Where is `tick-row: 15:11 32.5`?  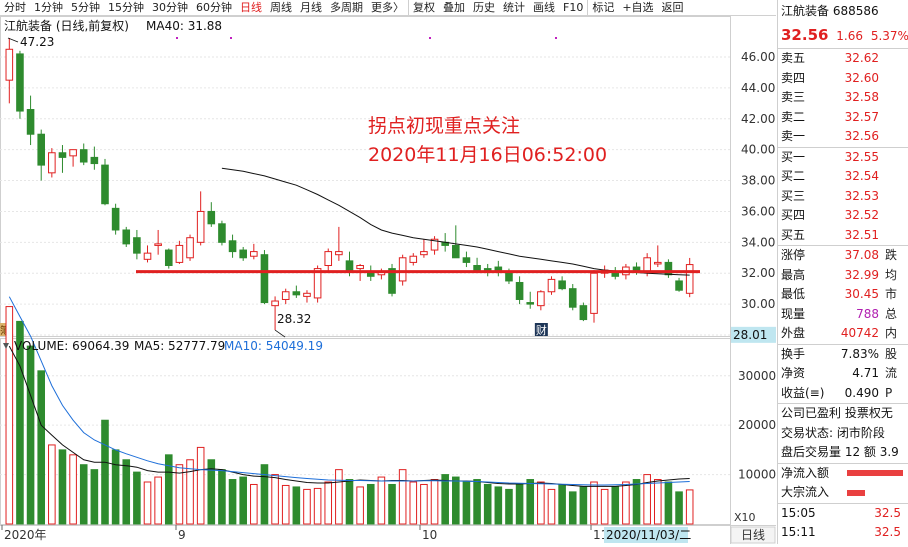
tick-row: 15:11 32.5 is located at coordinates (843, 533).